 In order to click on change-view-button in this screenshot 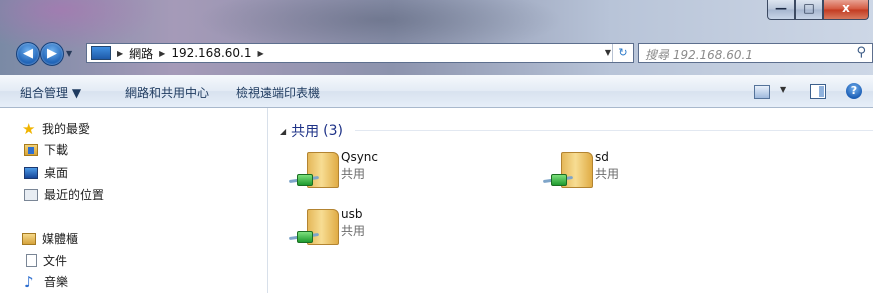, I will do `click(763, 91)`.